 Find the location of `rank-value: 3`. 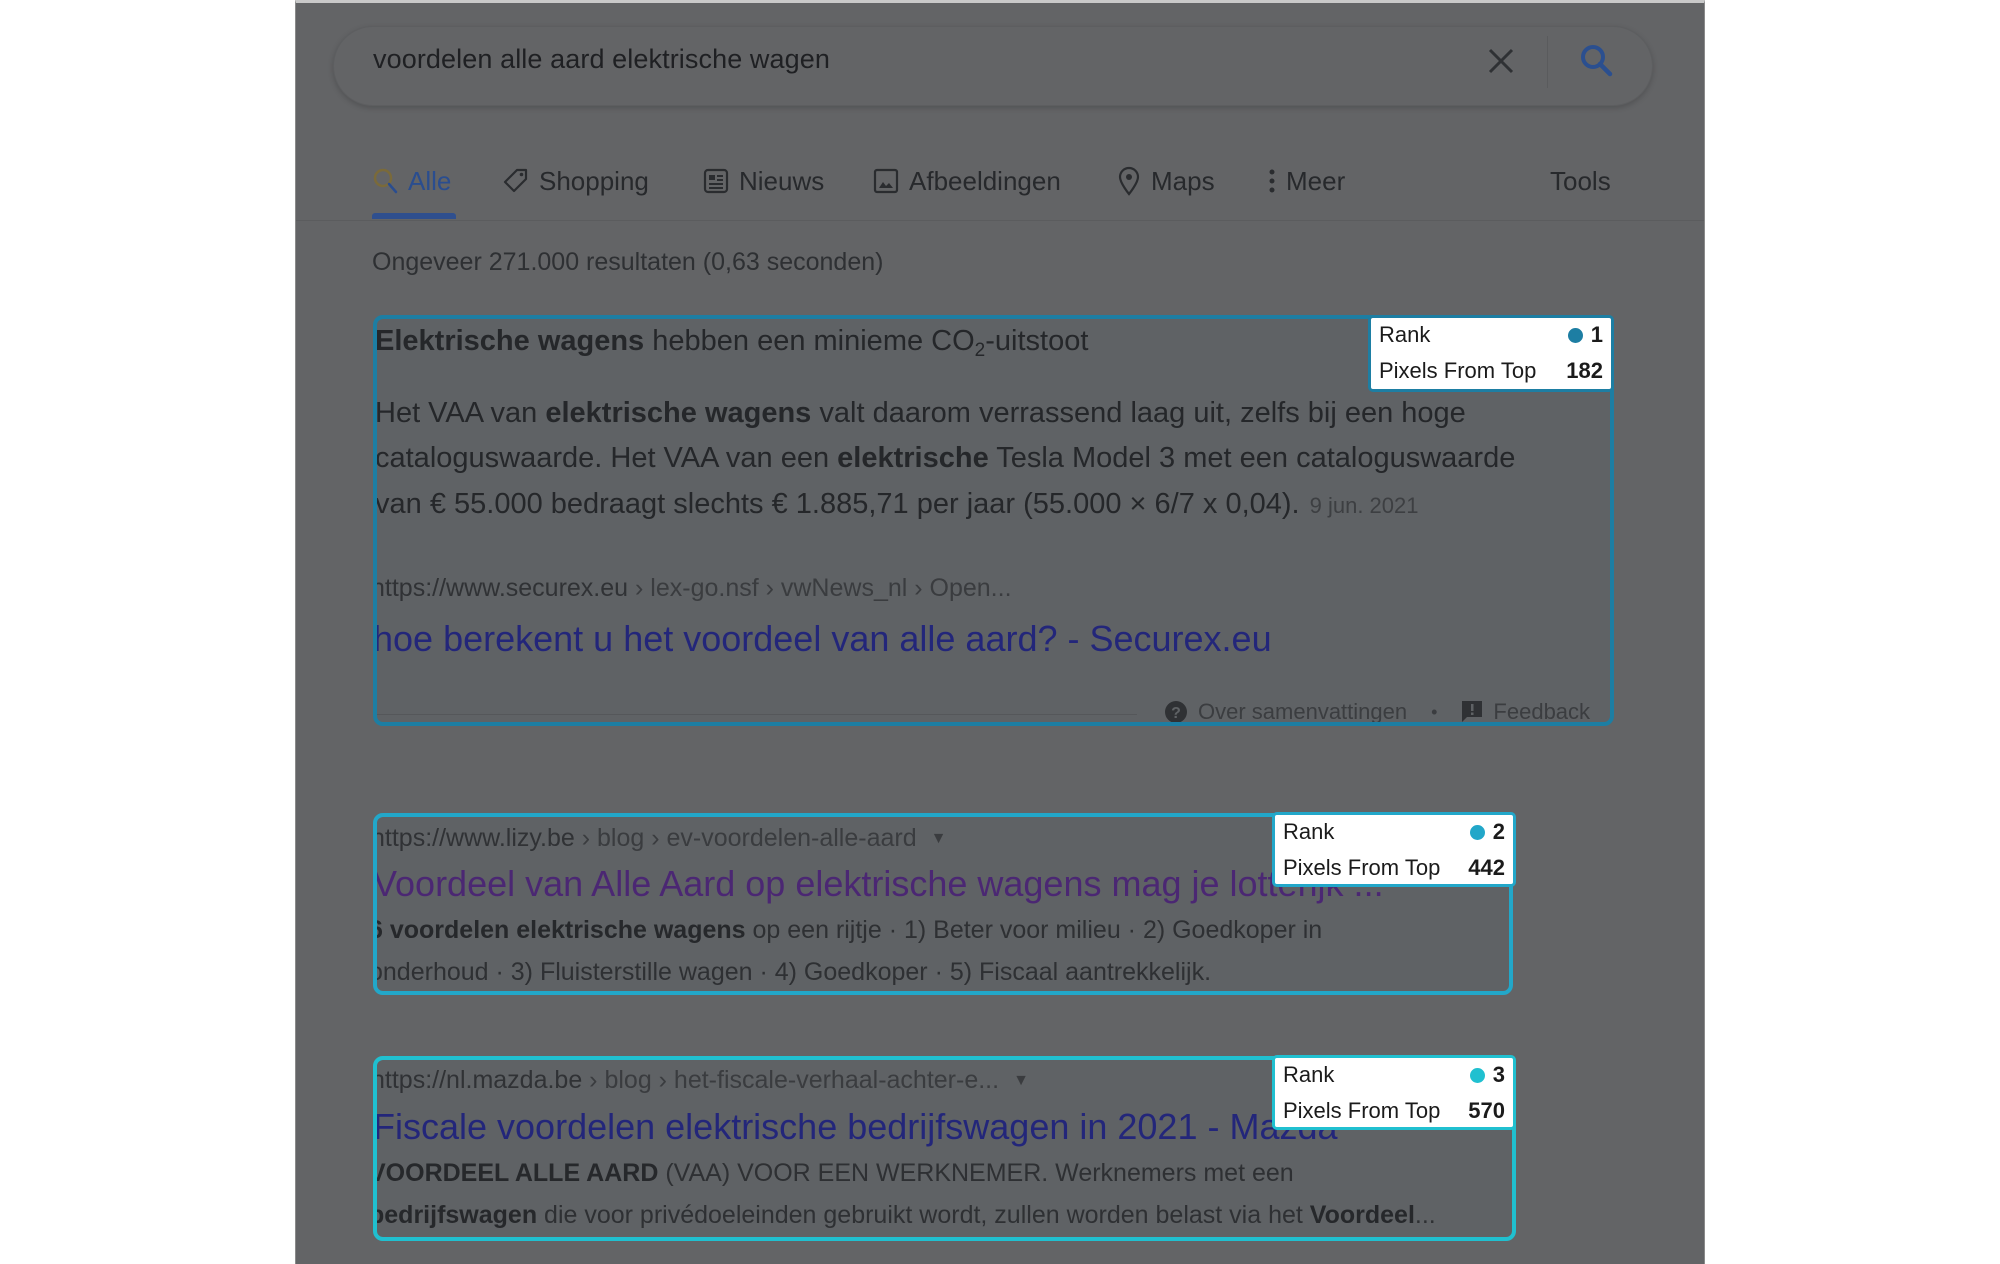

rank-value: 3 is located at coordinates (1498, 1074).